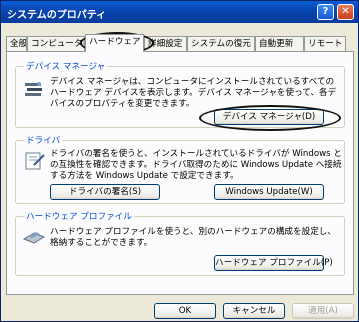 This screenshot has height=322, width=359. What do you see at coordinates (105, 192) in the screenshot?
I see `driver-signing-button: ドライバの署名(S)` at bounding box center [105, 192].